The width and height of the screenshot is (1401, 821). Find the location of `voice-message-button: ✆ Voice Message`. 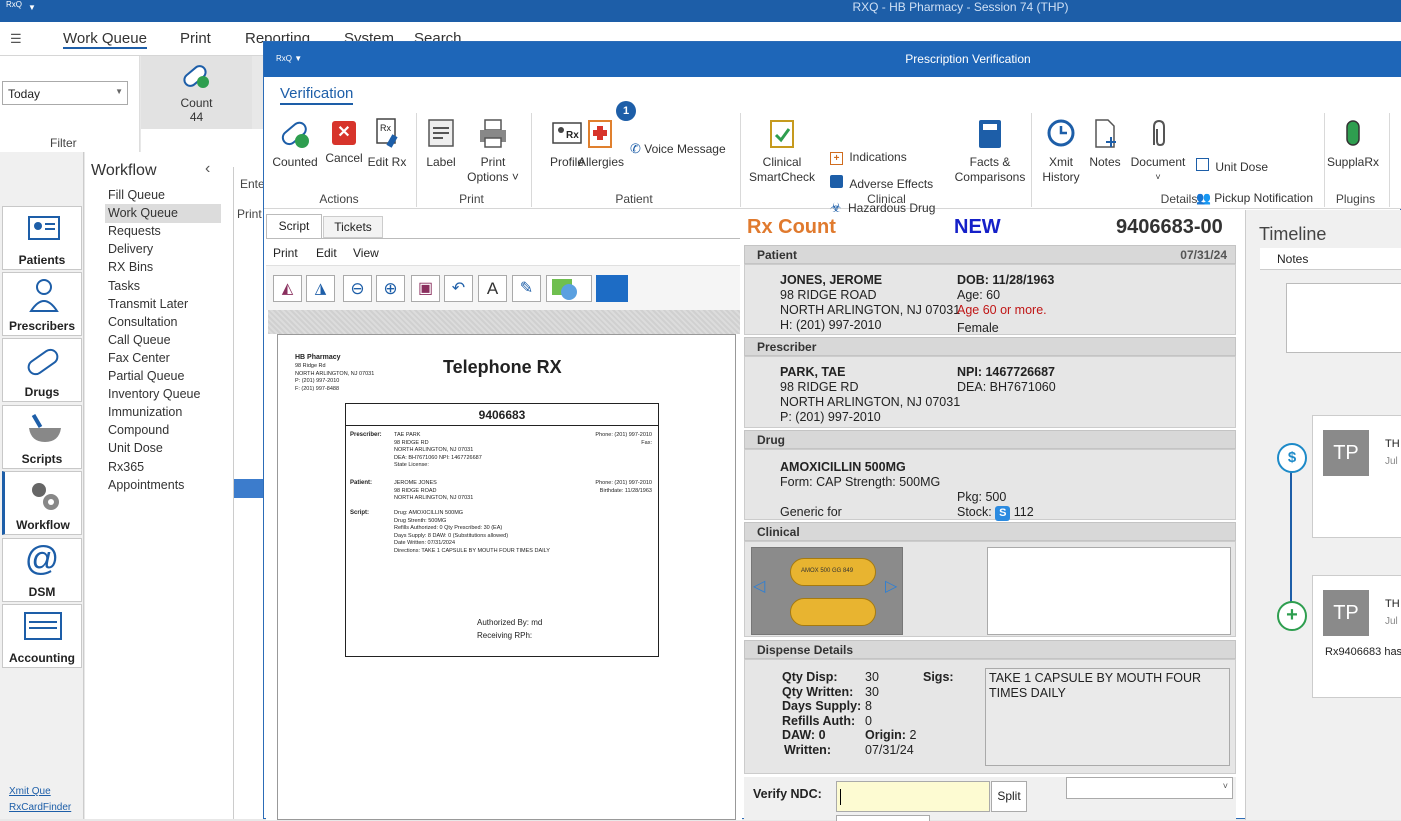

voice-message-button: ✆ Voice Message is located at coordinates (682, 149).